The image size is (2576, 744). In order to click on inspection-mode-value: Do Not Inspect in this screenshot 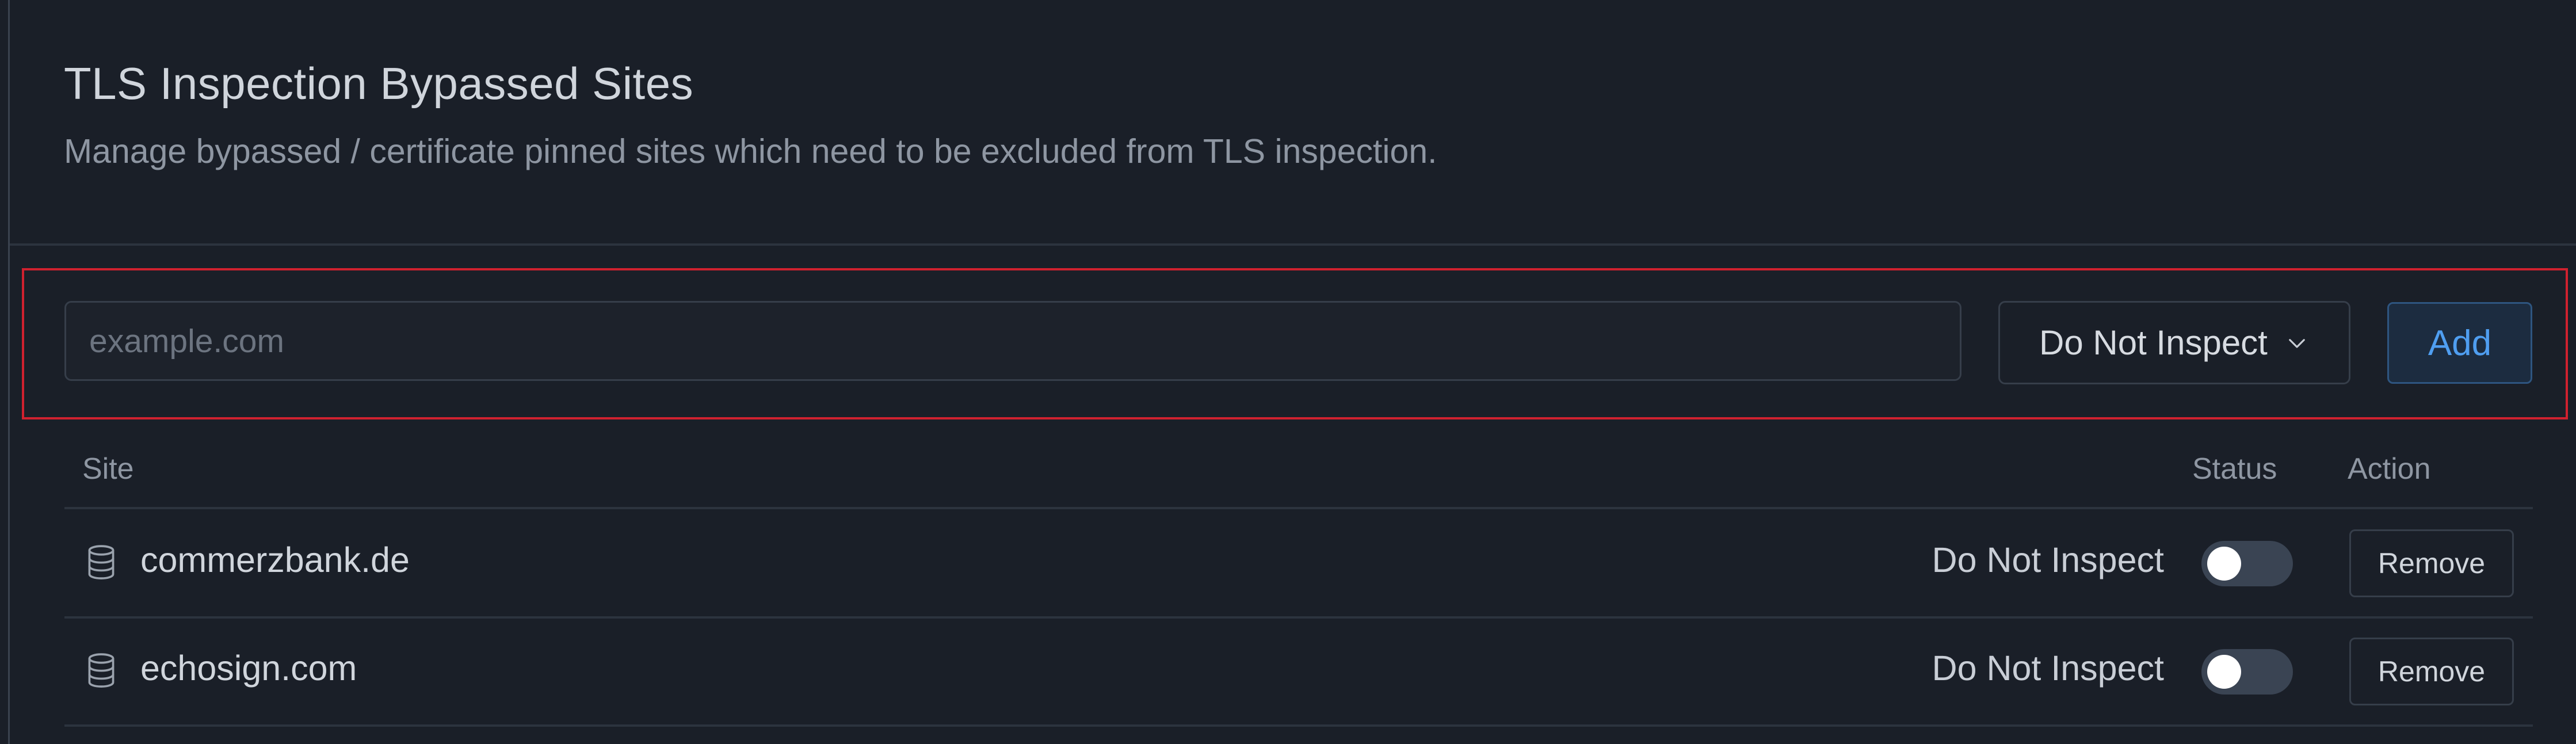, I will do `click(2153, 342)`.